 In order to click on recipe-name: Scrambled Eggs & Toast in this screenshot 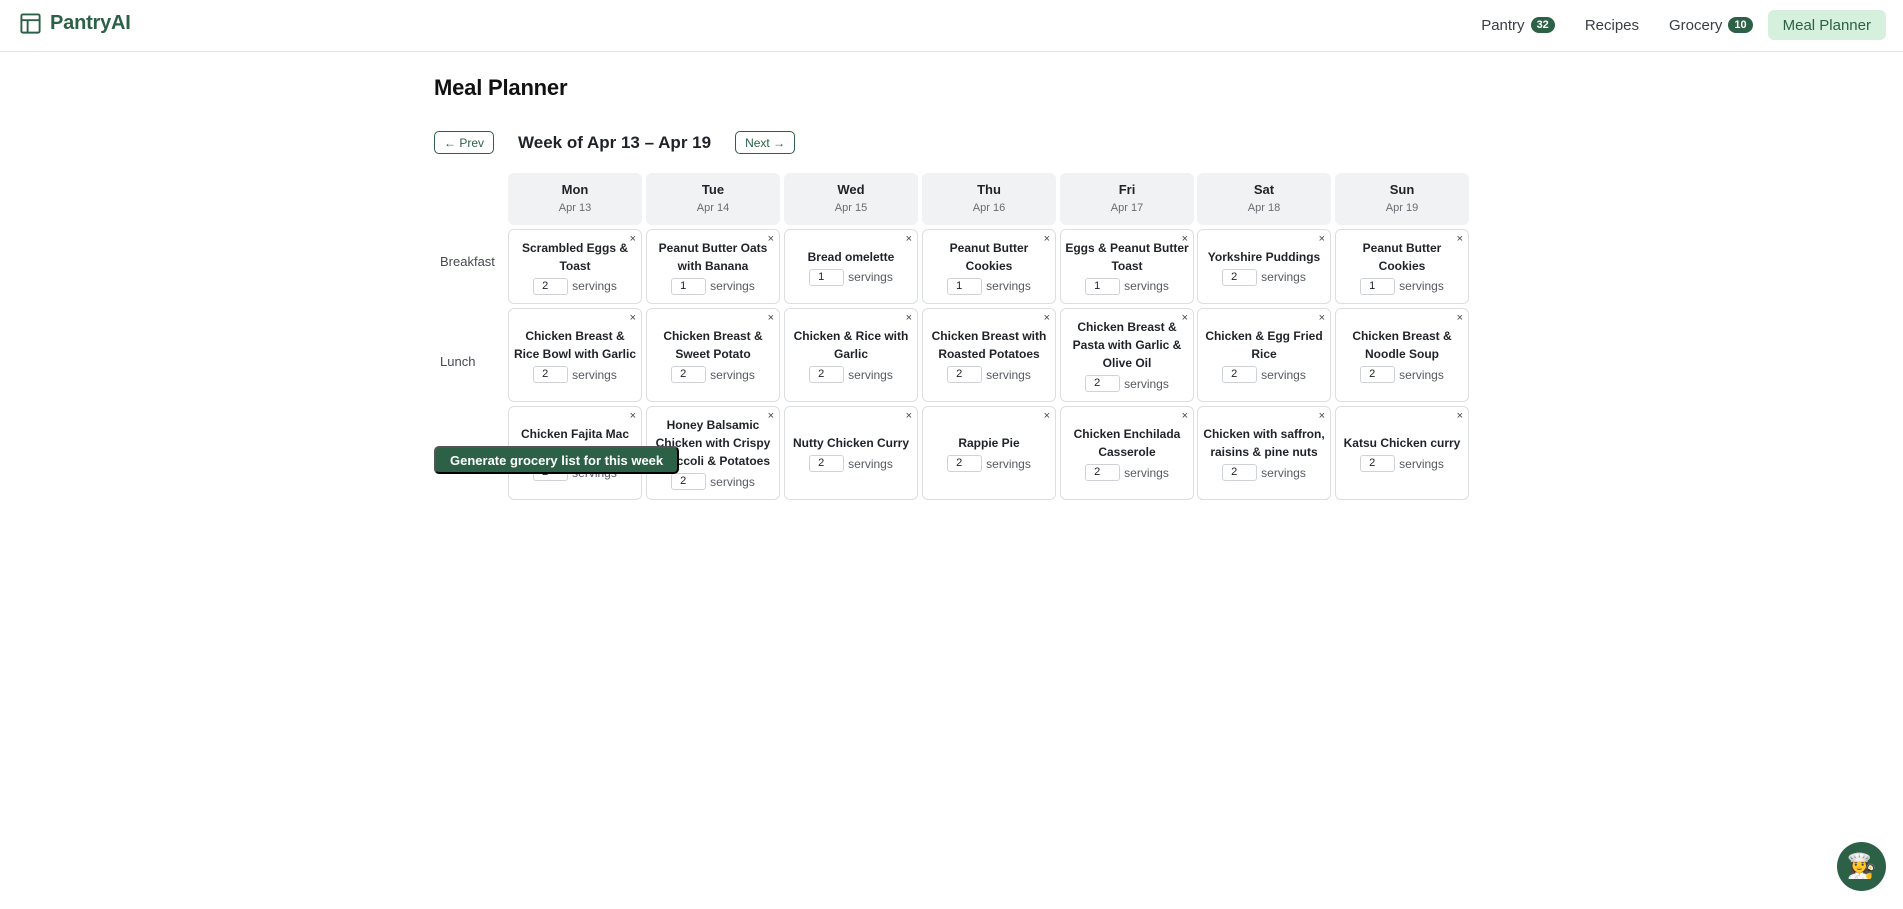, I will do `click(575, 257)`.